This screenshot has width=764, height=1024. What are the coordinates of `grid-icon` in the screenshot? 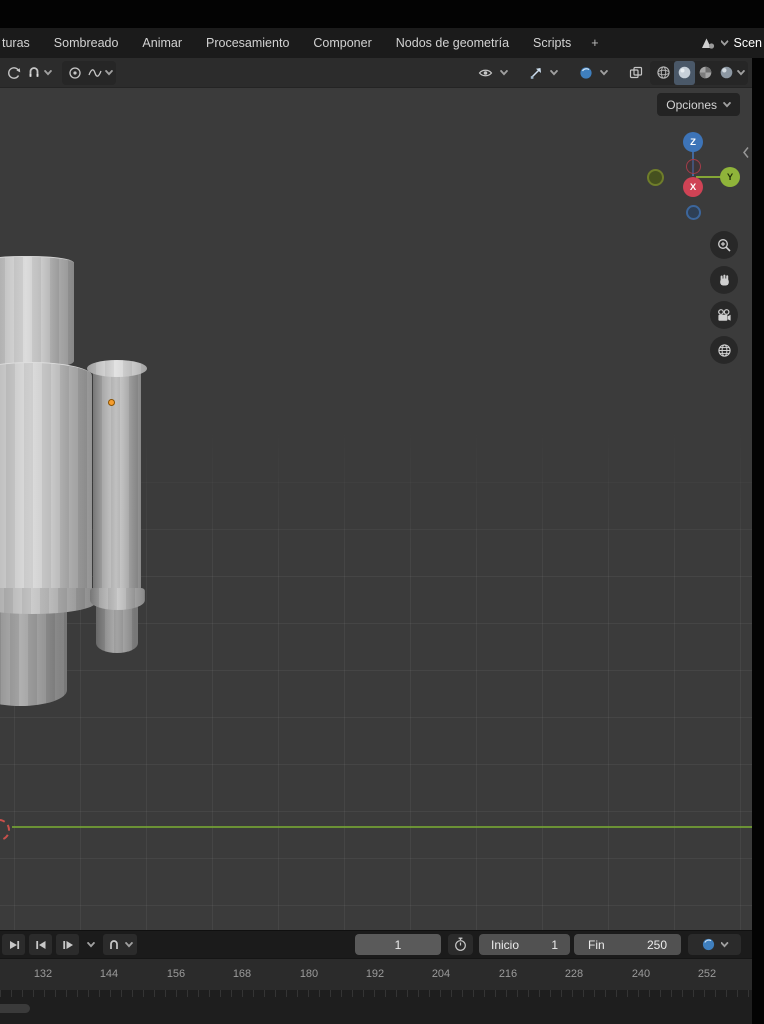 It's located at (724, 350).